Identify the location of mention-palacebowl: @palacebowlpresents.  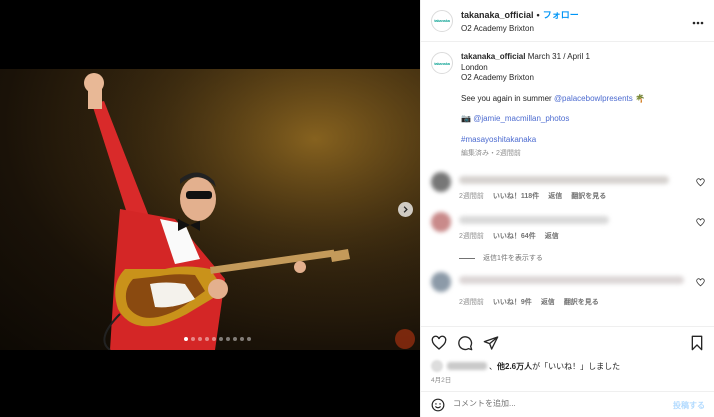
(593, 98).